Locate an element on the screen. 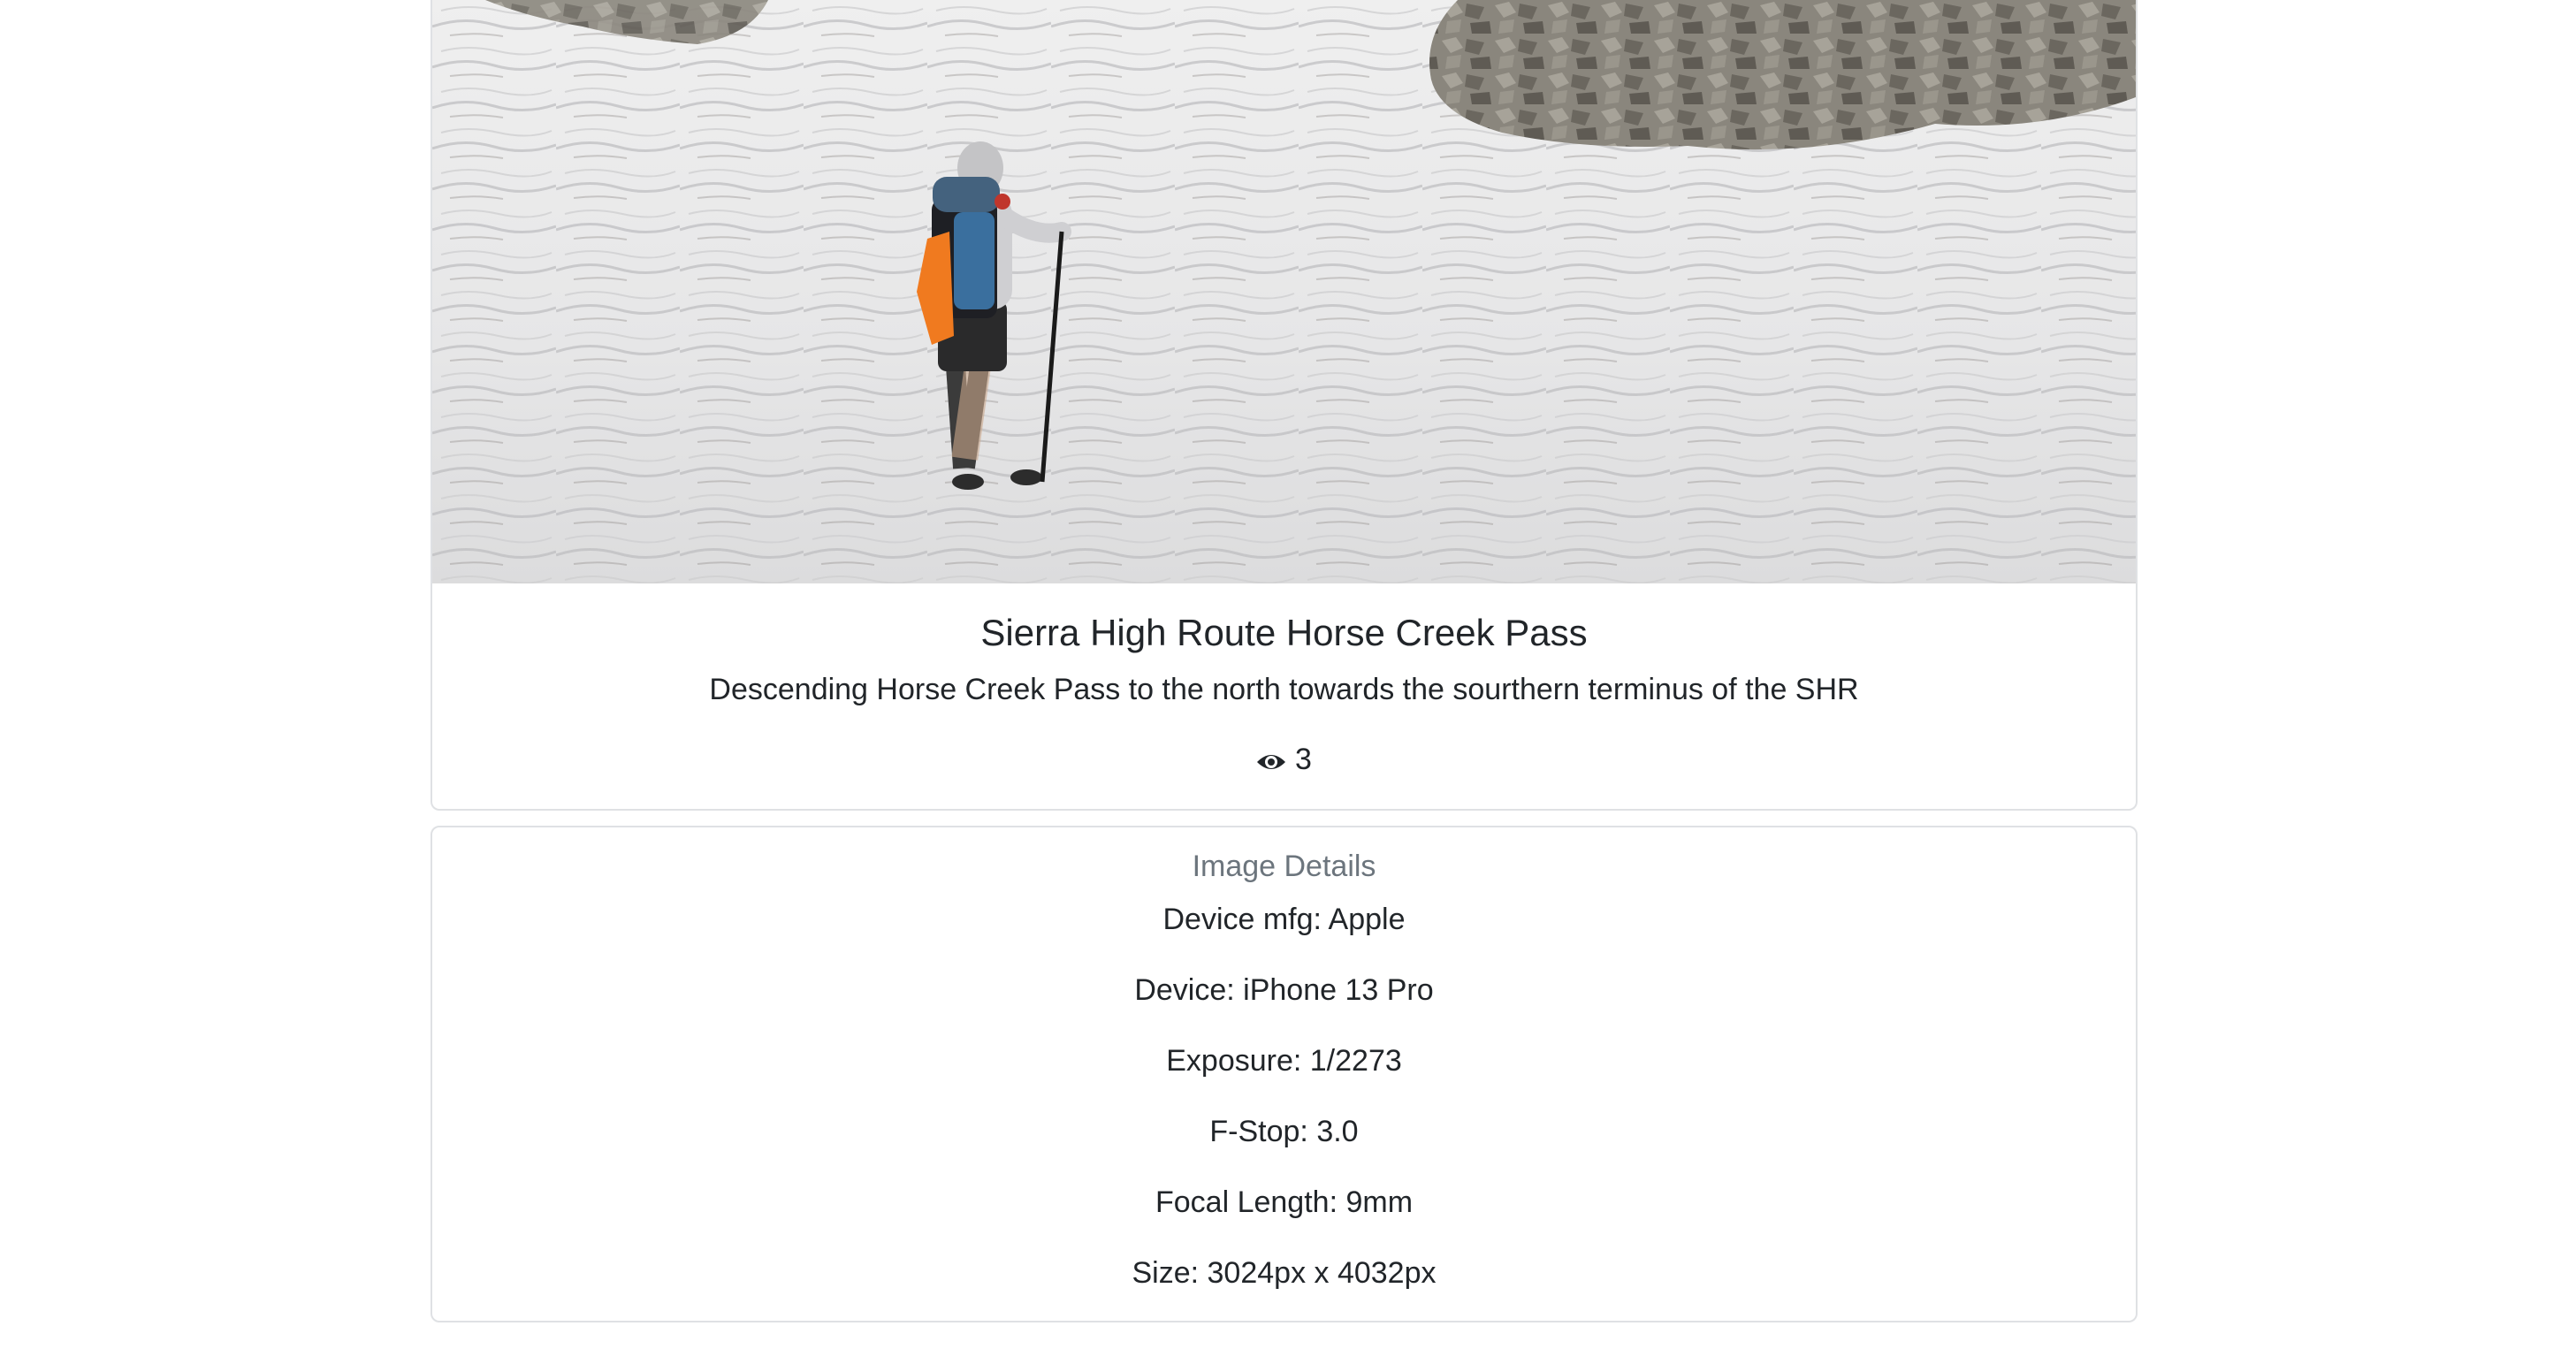  detail-f-stop: F-Stop: 3.0 is located at coordinates (1284, 1131).